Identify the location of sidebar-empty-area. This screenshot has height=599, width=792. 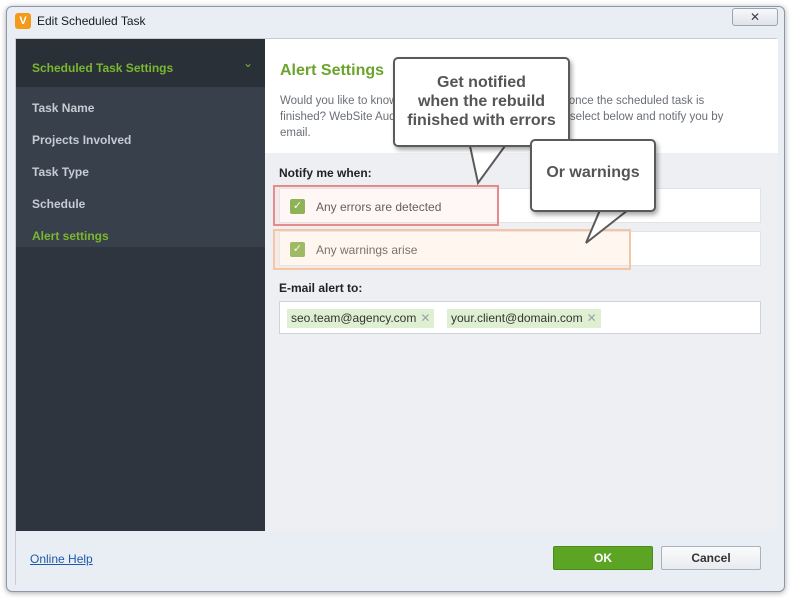
(140, 389).